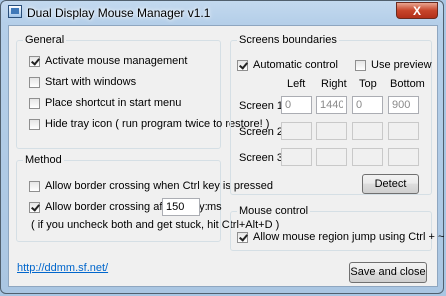 Image resolution: width=446 pixels, height=296 pixels. I want to click on screen-3-bottom-input, so click(403, 157).